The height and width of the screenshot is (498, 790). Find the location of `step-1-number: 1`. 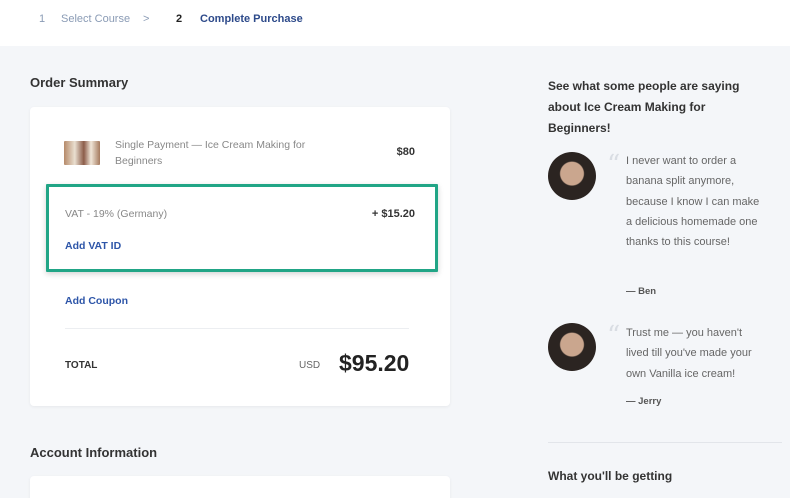

step-1-number: 1 is located at coordinates (42, 19).